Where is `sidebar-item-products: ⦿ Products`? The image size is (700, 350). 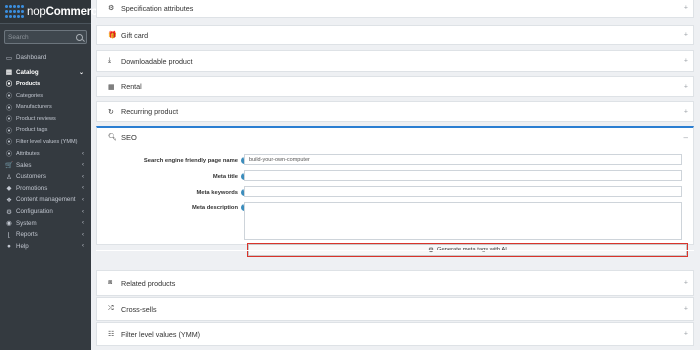 sidebar-item-products: ⦿ Products is located at coordinates (45, 84).